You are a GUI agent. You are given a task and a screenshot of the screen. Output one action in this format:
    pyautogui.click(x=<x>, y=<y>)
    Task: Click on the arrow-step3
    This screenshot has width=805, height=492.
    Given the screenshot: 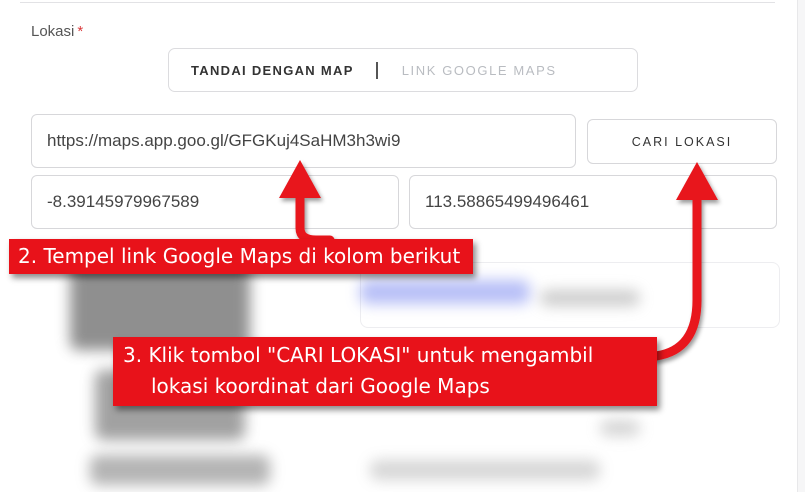 What is the action you would take?
    pyautogui.click(x=676, y=275)
    